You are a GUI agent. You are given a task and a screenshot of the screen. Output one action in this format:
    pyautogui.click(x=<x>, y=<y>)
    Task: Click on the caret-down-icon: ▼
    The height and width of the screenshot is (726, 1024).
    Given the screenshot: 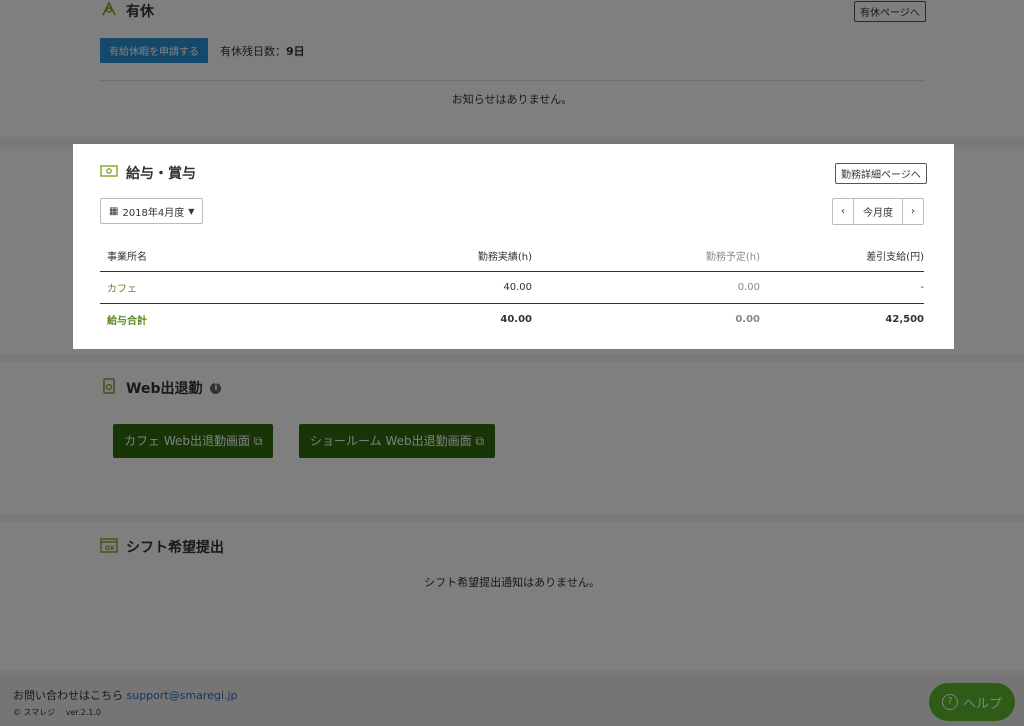 What is the action you would take?
    pyautogui.click(x=191, y=211)
    